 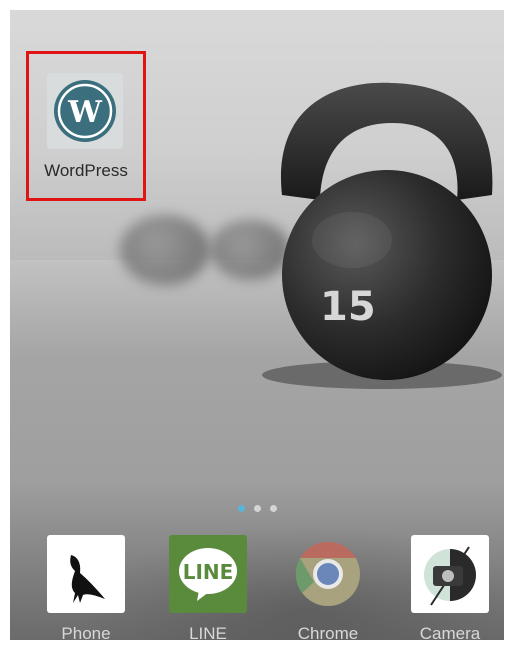 I want to click on kettlebell-number: 15, so click(x=348, y=307).